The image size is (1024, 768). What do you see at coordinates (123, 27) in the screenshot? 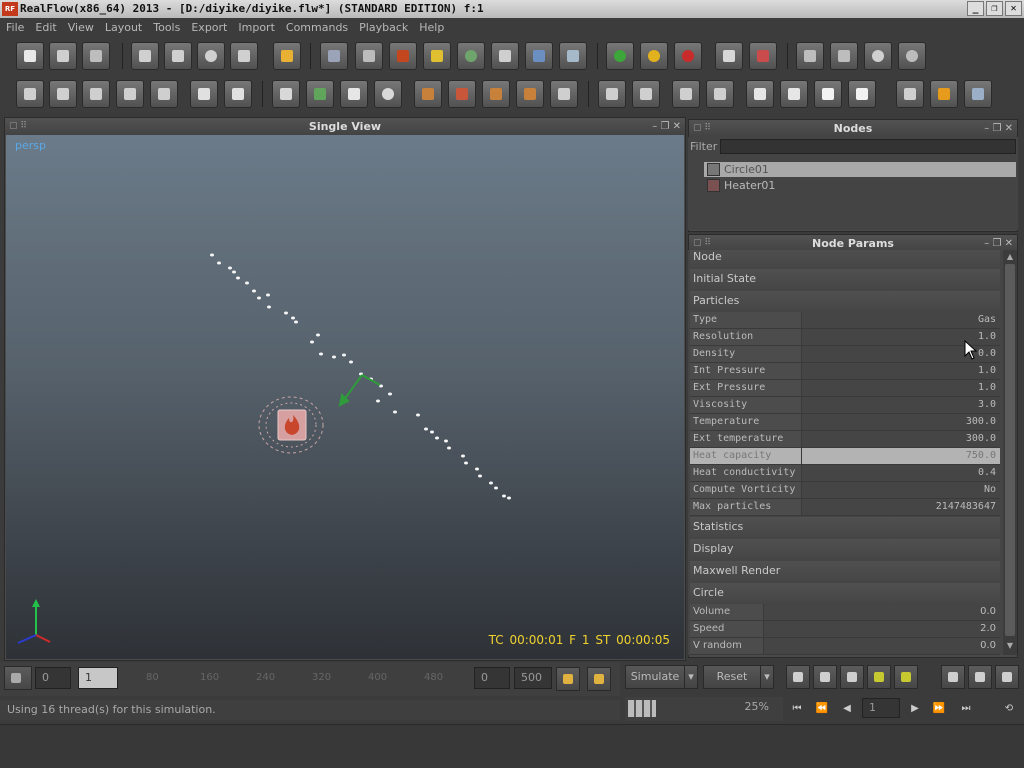
I see `menu-layout: Layout` at bounding box center [123, 27].